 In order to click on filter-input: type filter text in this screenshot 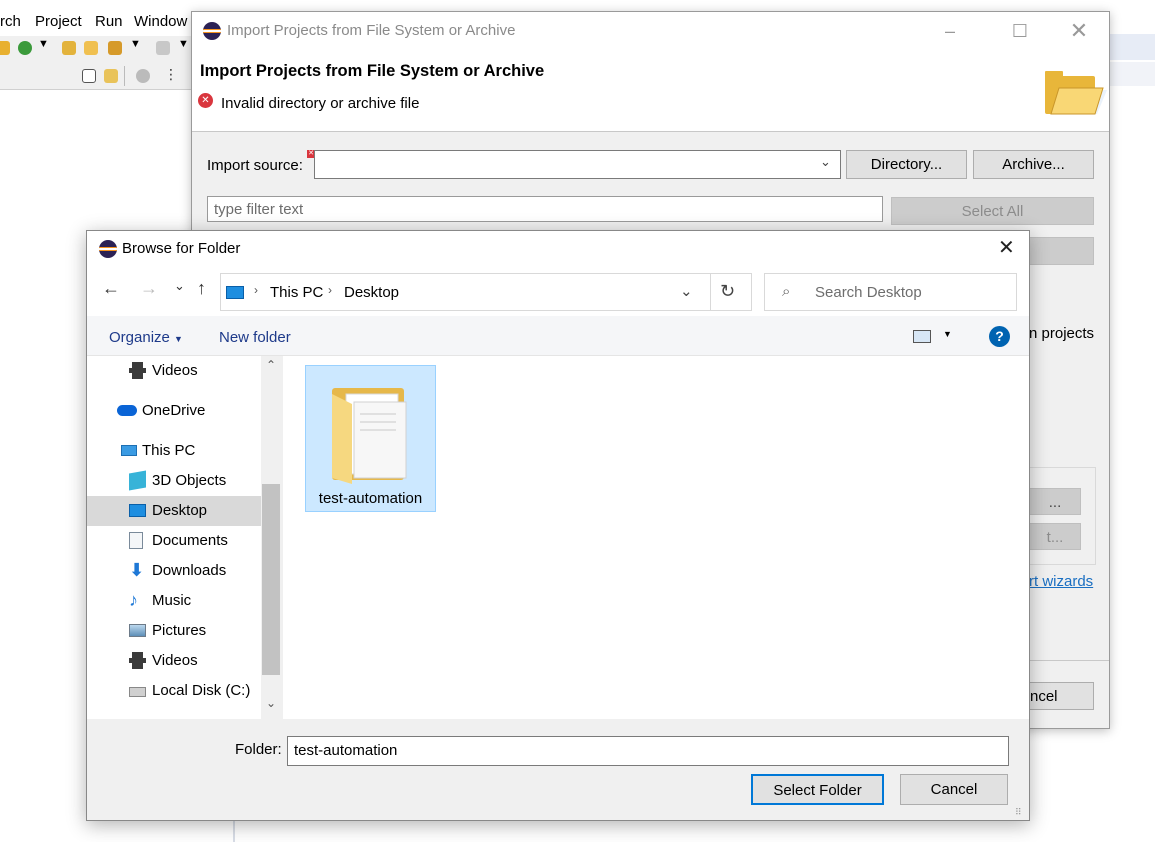, I will do `click(545, 209)`.